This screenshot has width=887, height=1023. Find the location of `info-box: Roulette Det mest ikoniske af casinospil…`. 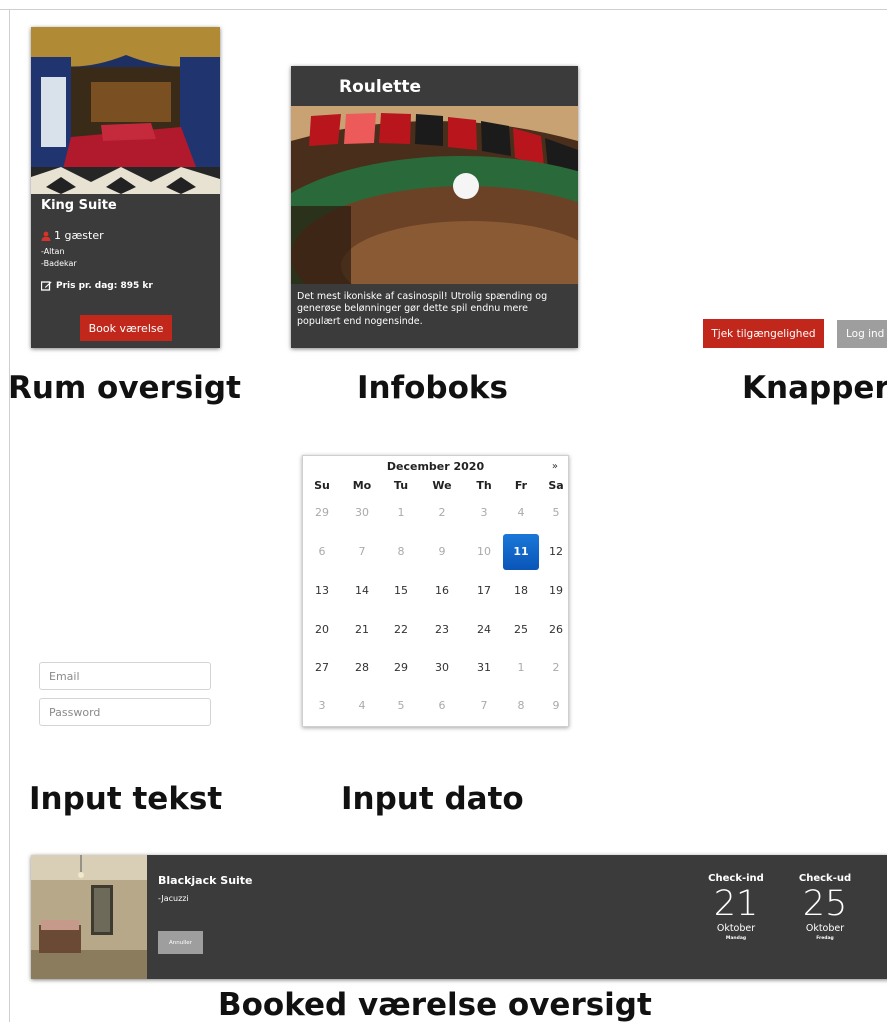

info-box: Roulette Det mest ikoniske af casinospil… is located at coordinates (434, 207).